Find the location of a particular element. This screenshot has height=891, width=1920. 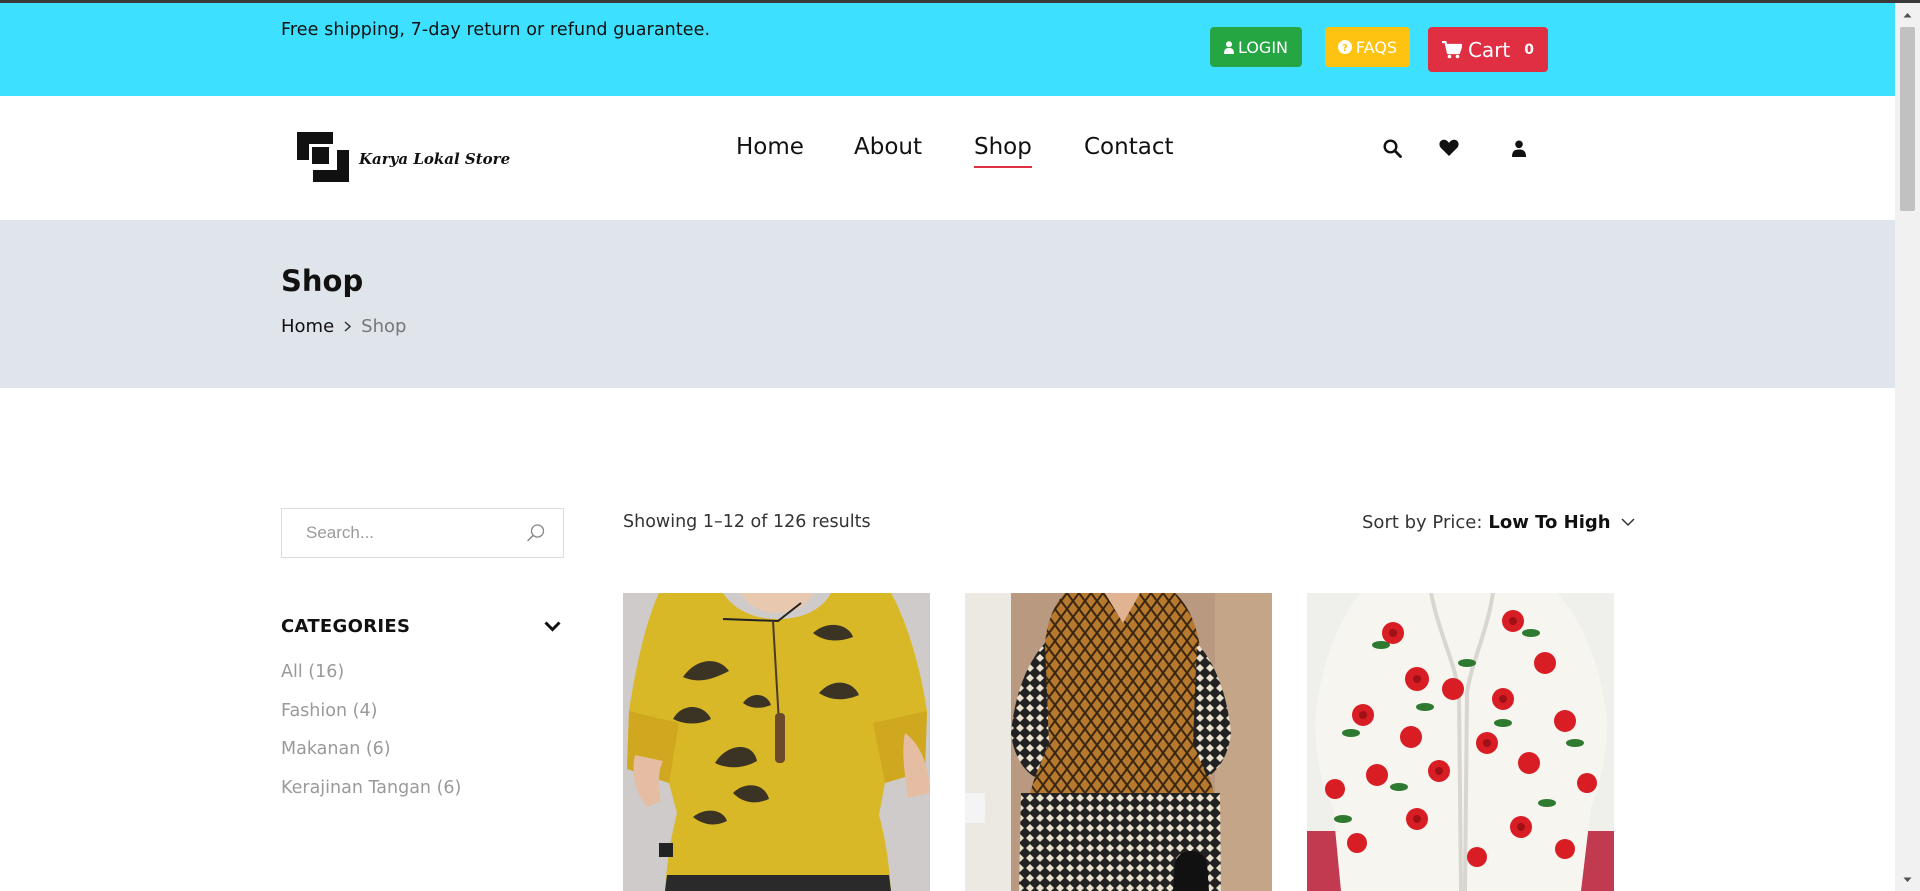

login-button: LOGIN is located at coordinates (1256, 47).